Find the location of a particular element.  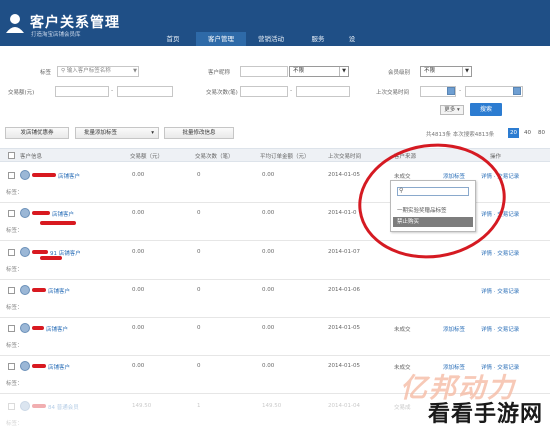

search-button: 搜索 is located at coordinates (486, 109).